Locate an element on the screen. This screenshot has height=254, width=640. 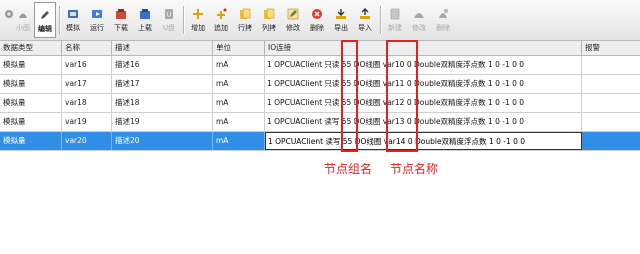
column-header-io-link: IO连接 is located at coordinates (423, 48).